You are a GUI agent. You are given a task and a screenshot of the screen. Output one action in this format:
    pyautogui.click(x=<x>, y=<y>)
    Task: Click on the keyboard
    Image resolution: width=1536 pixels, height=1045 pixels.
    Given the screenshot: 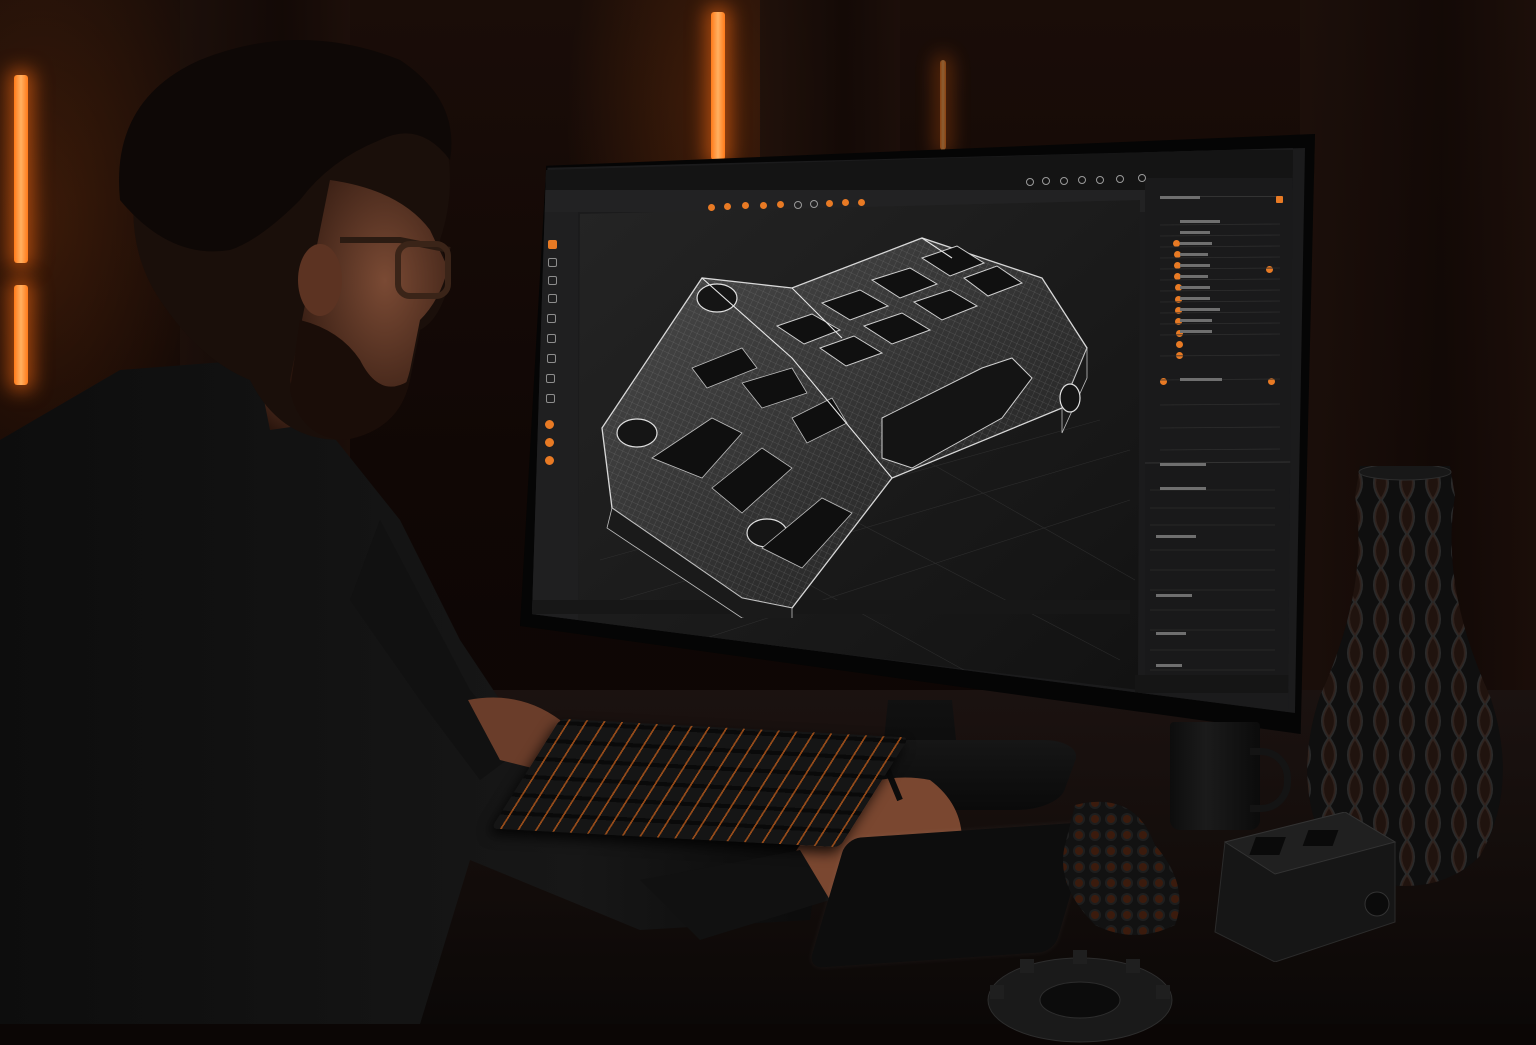 What is the action you would take?
    pyautogui.click(x=700, y=783)
    